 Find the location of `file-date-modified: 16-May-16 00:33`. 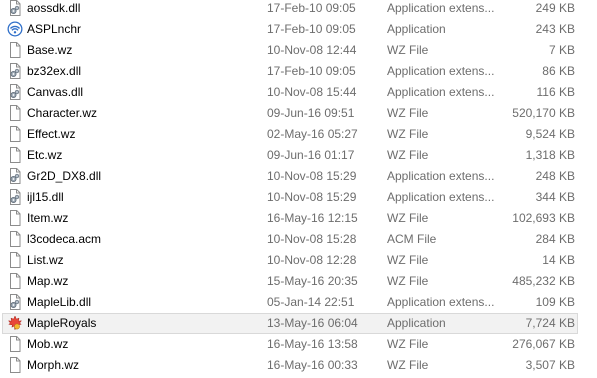

file-date-modified: 16-May-16 00:33 is located at coordinates (312, 365).